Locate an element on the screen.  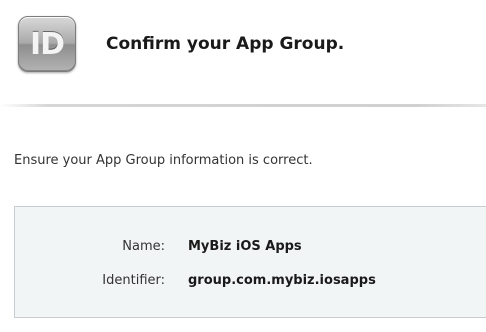
identifier-label: Identifier: is located at coordinates (133, 280).